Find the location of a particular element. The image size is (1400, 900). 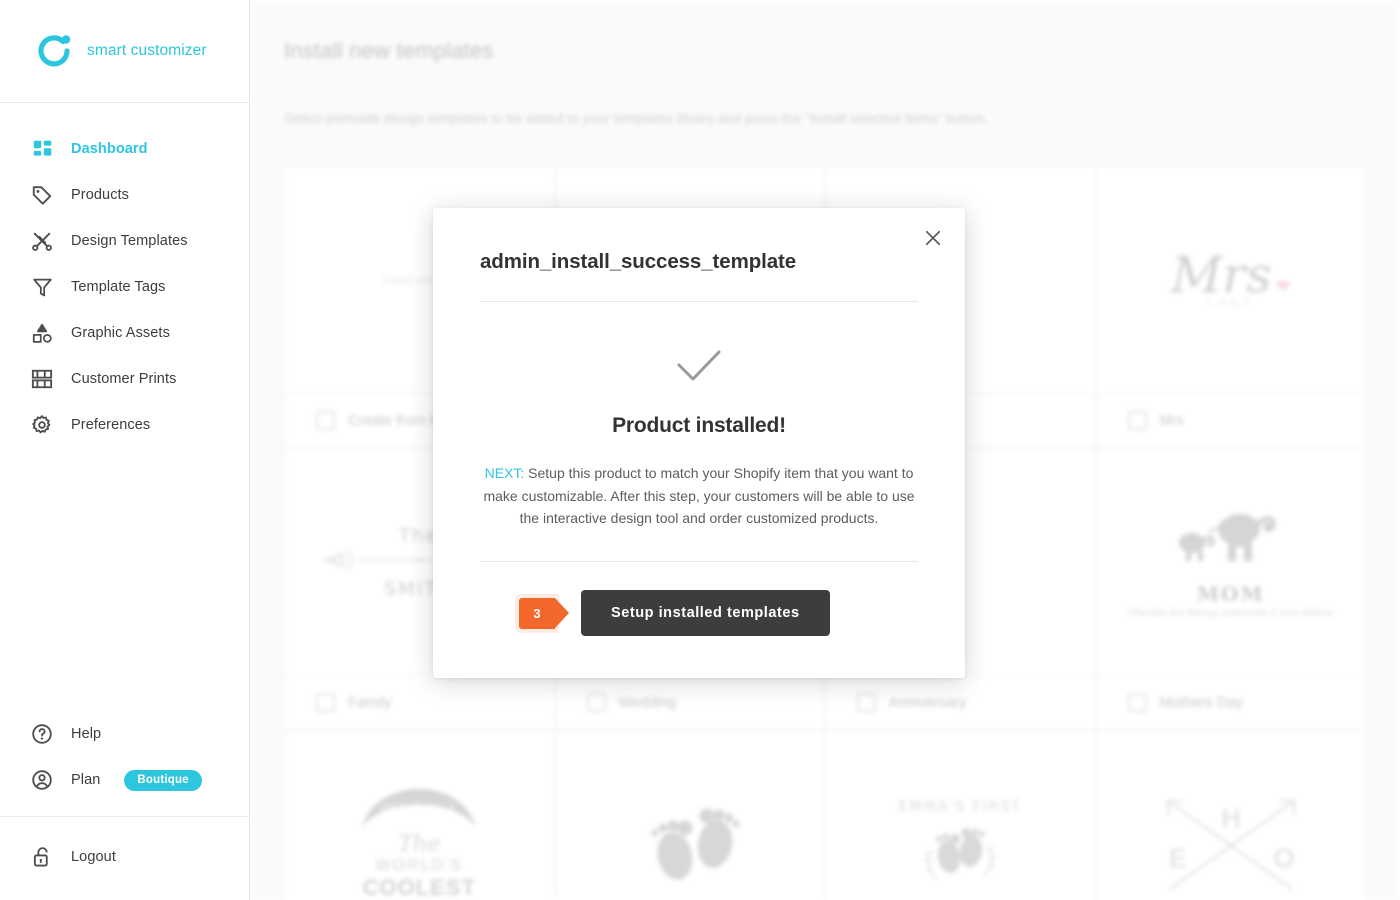

officially-banner-icon: OFFICIALLY is located at coordinates (419, 808).